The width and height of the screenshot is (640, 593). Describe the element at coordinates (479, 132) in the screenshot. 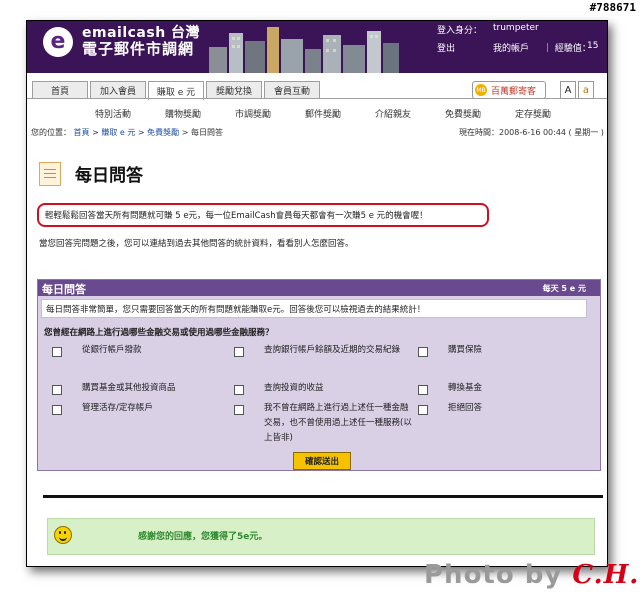

I see `current-time-label: 現在時間：` at that location.